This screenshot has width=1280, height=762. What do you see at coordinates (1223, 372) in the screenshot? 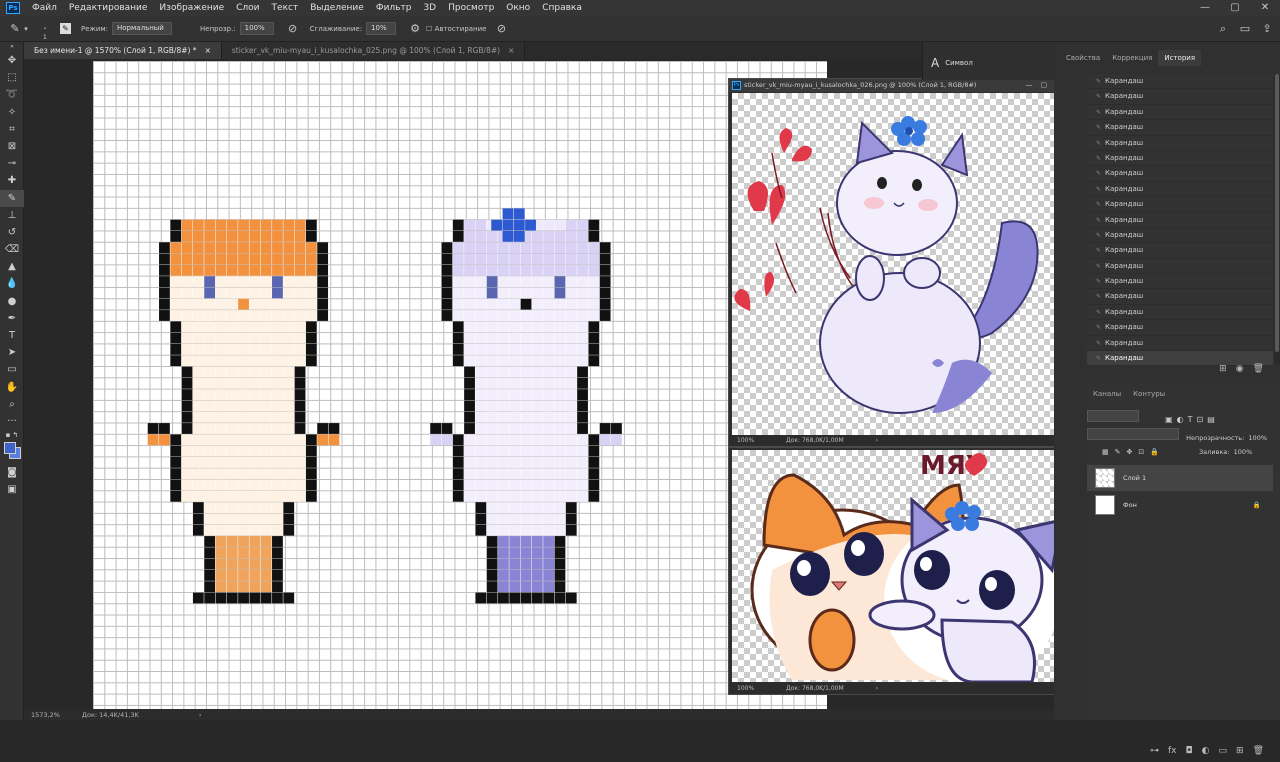
I see `new-doc-from-state-icon: ⊞` at bounding box center [1223, 372].